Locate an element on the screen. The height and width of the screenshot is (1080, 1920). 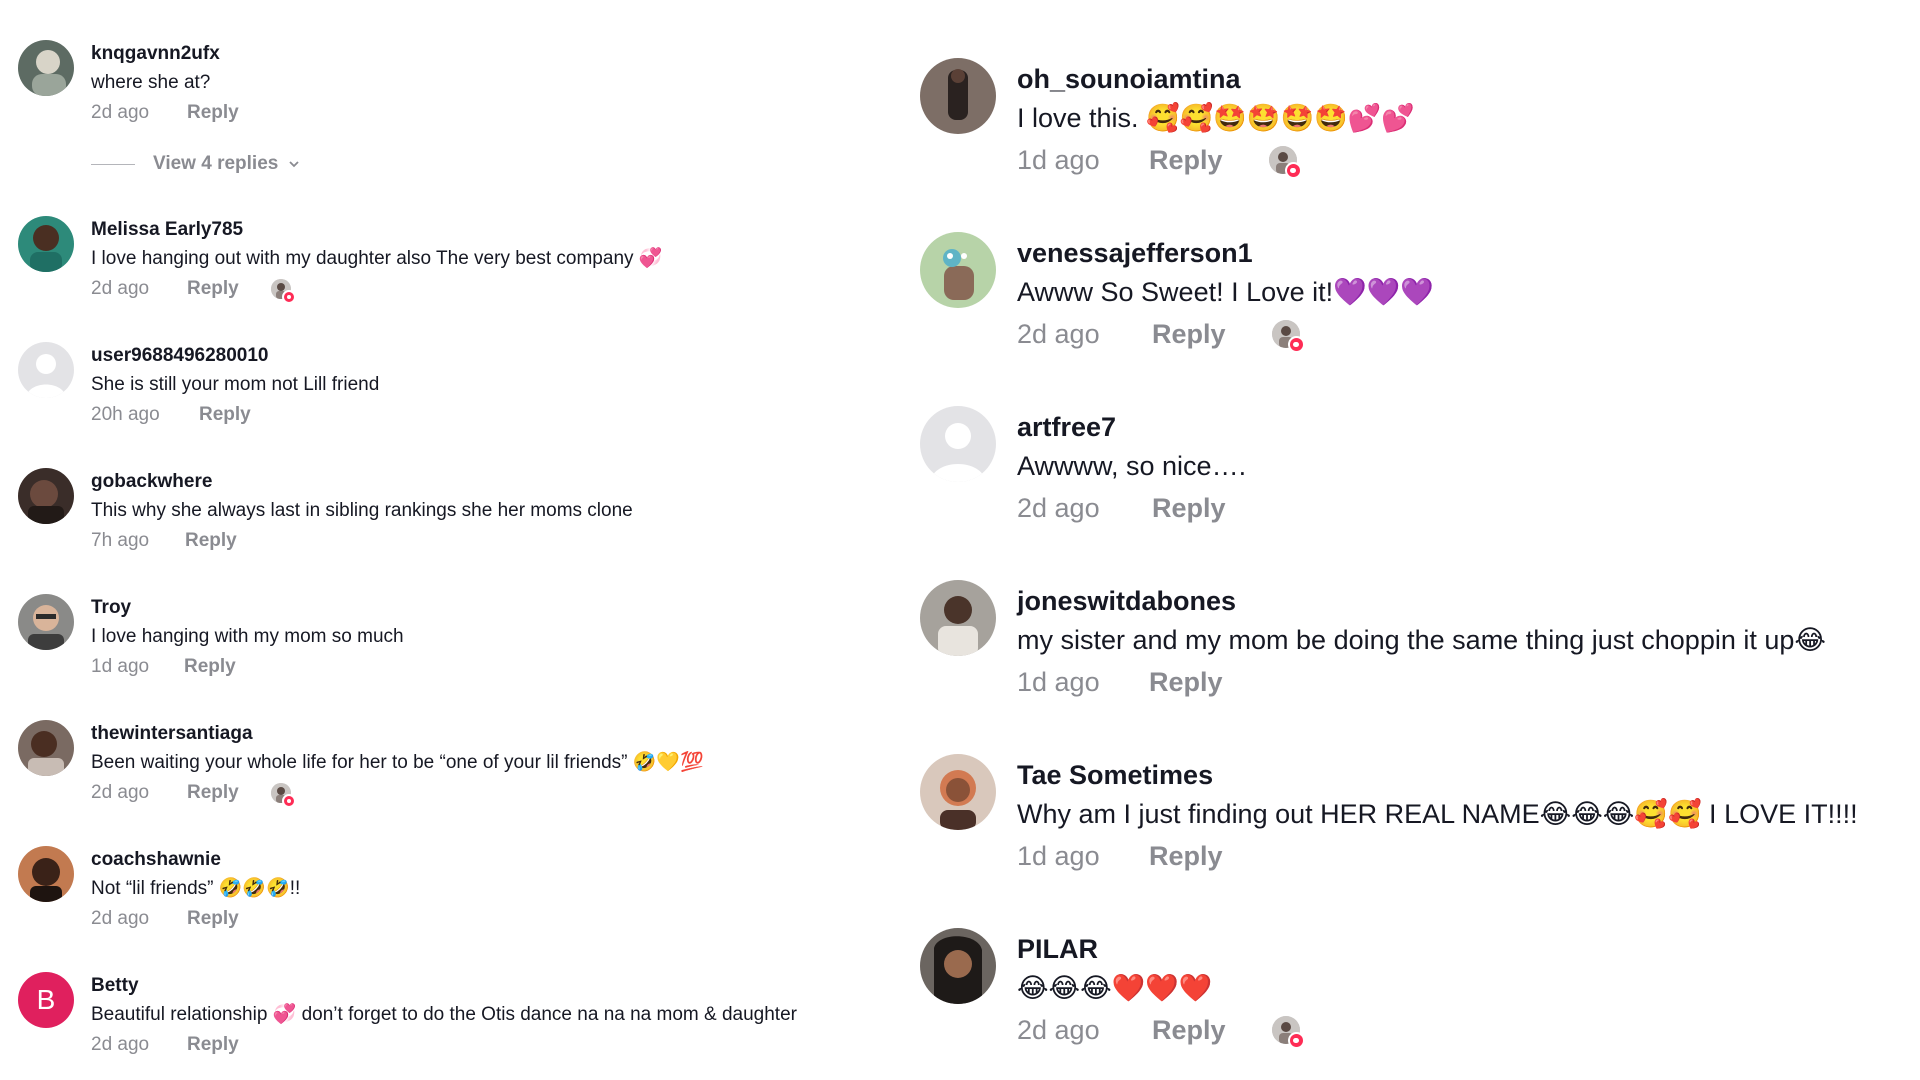
comment-username: user9688496280010 is located at coordinates (235, 356).